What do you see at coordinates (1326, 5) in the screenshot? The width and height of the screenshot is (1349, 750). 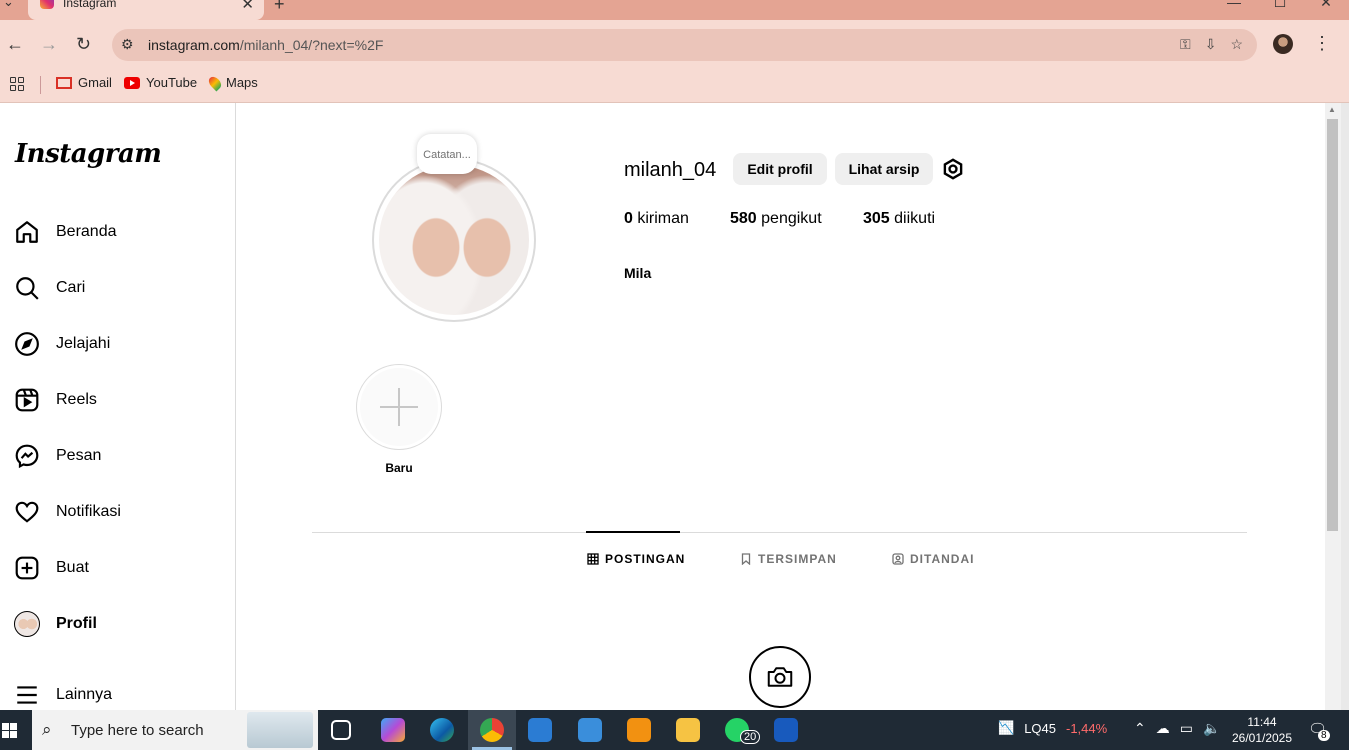 I see `close-window-icon: ✕` at bounding box center [1326, 5].